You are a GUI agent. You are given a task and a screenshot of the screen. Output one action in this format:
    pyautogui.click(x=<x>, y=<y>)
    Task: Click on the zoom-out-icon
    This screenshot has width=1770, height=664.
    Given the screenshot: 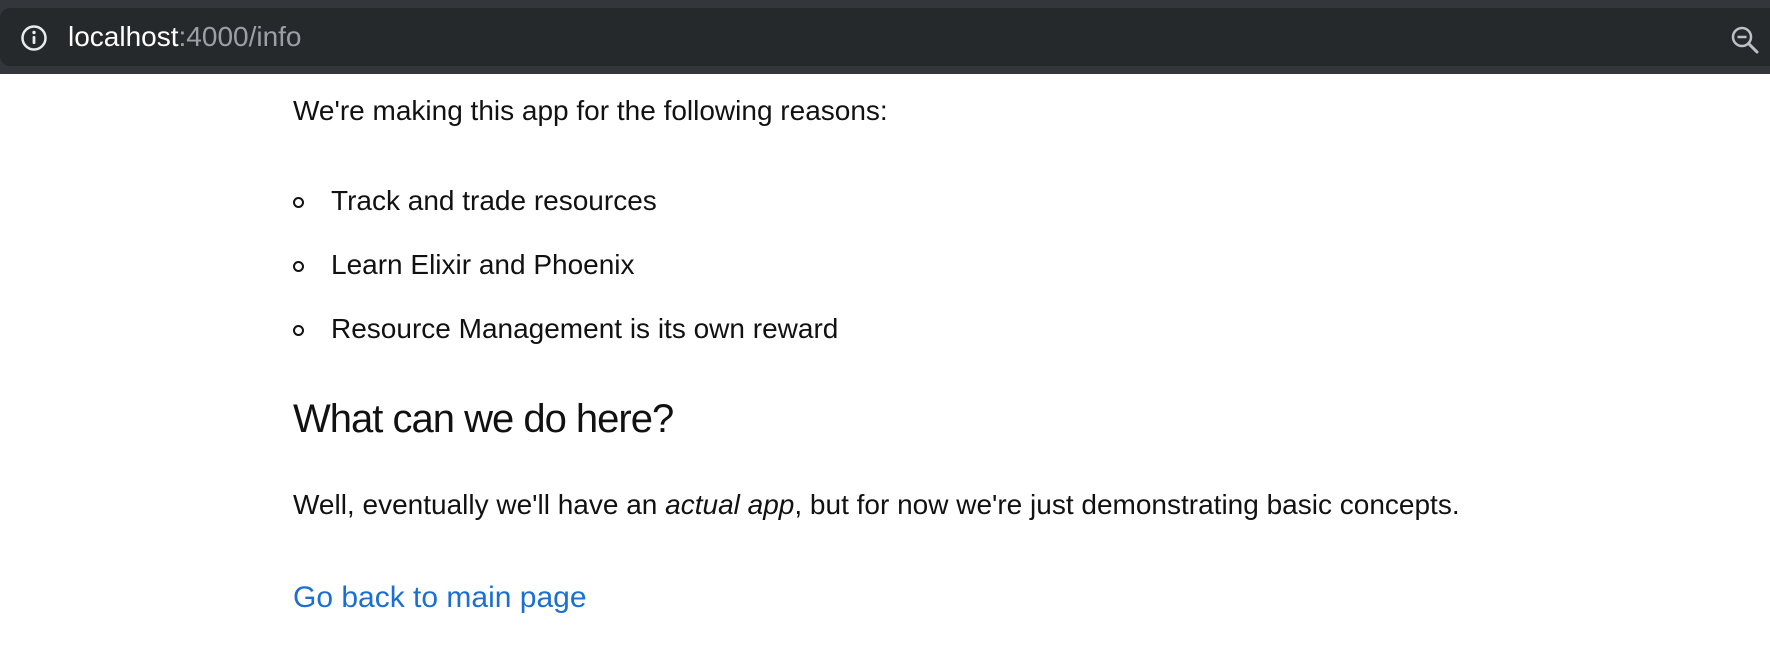 What is the action you would take?
    pyautogui.click(x=1745, y=40)
    